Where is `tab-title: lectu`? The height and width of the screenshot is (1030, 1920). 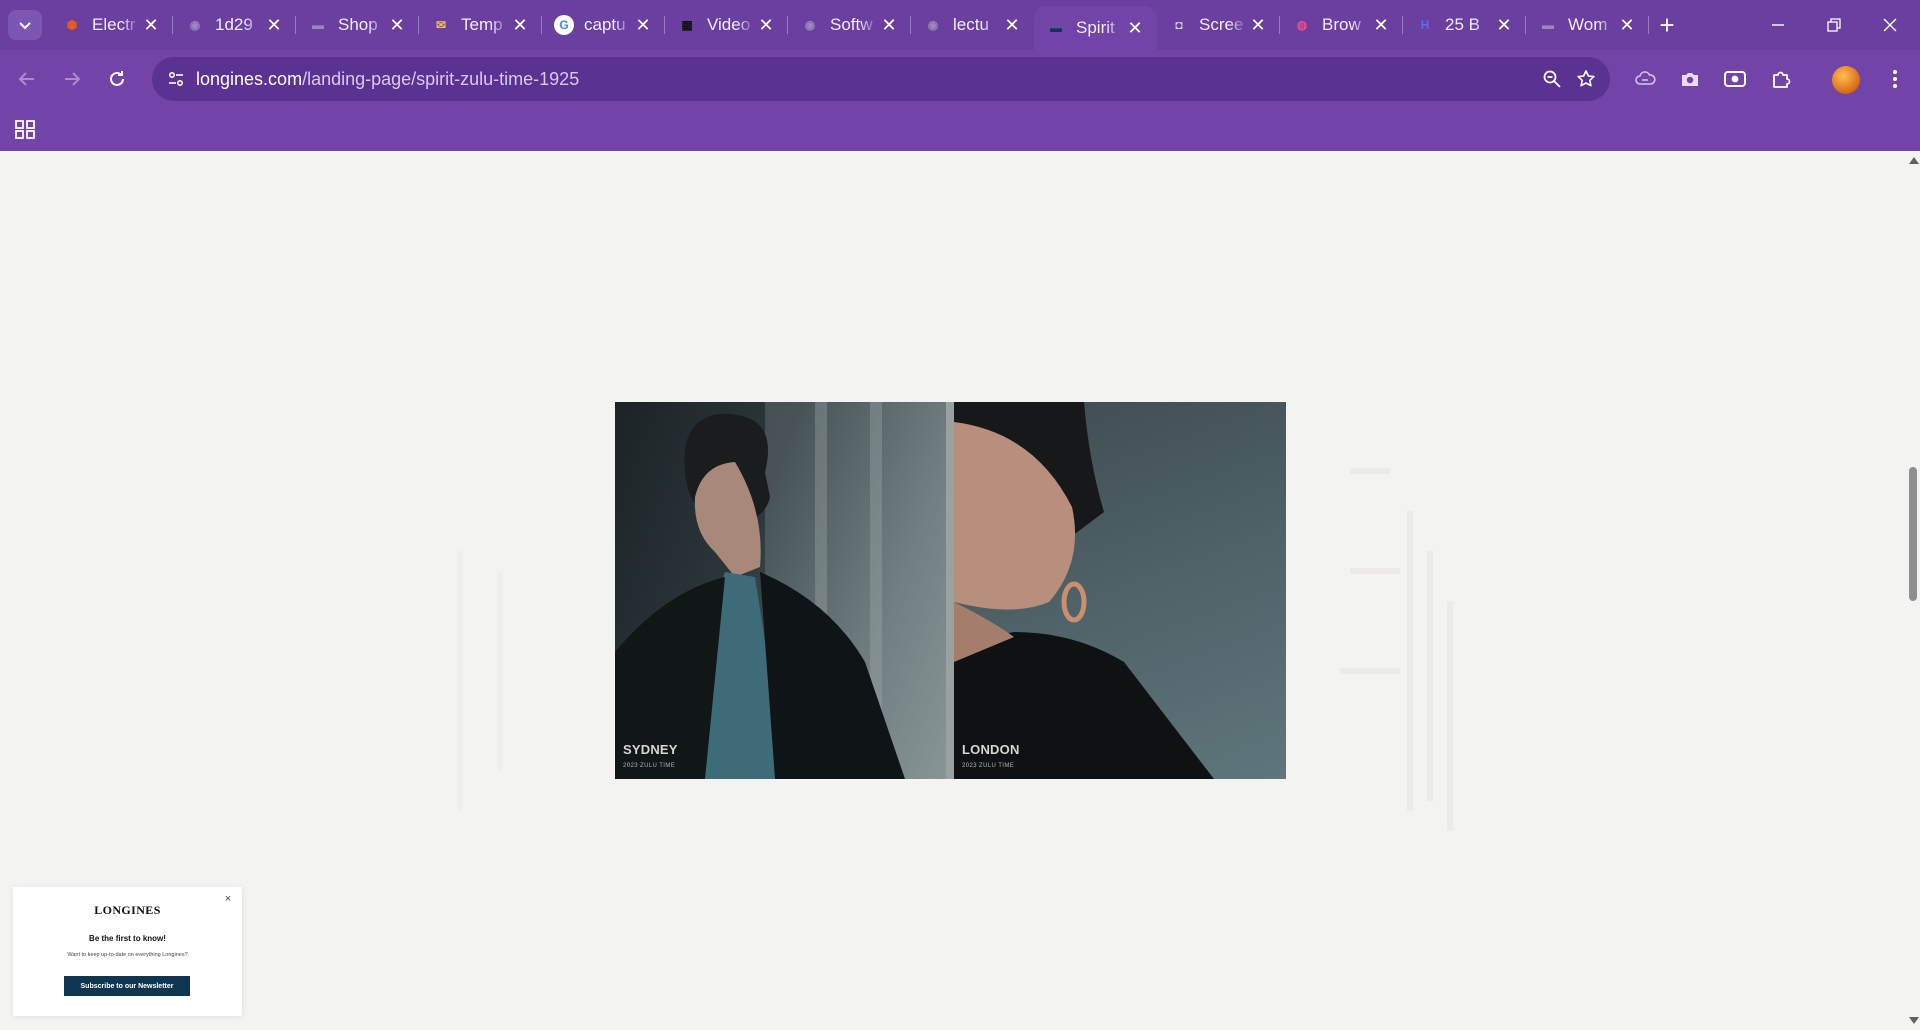 tab-title: lectu is located at coordinates (971, 24).